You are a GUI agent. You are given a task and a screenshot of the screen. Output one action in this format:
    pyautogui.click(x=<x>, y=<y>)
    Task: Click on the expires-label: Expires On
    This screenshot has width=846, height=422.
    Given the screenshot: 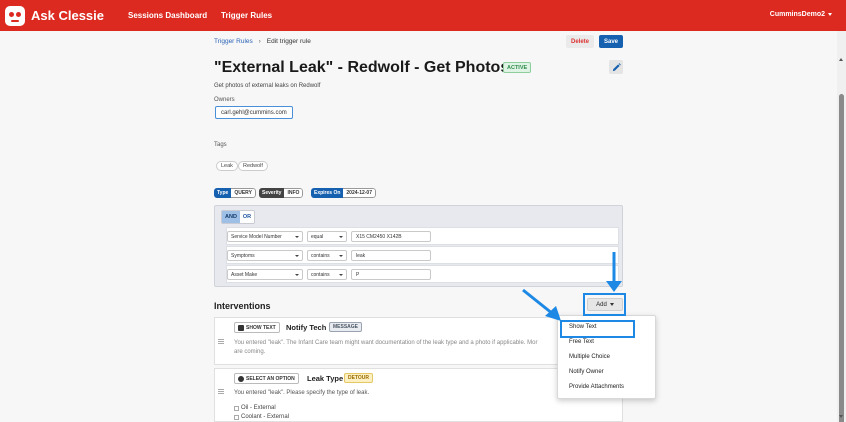 What is the action you would take?
    pyautogui.click(x=327, y=193)
    